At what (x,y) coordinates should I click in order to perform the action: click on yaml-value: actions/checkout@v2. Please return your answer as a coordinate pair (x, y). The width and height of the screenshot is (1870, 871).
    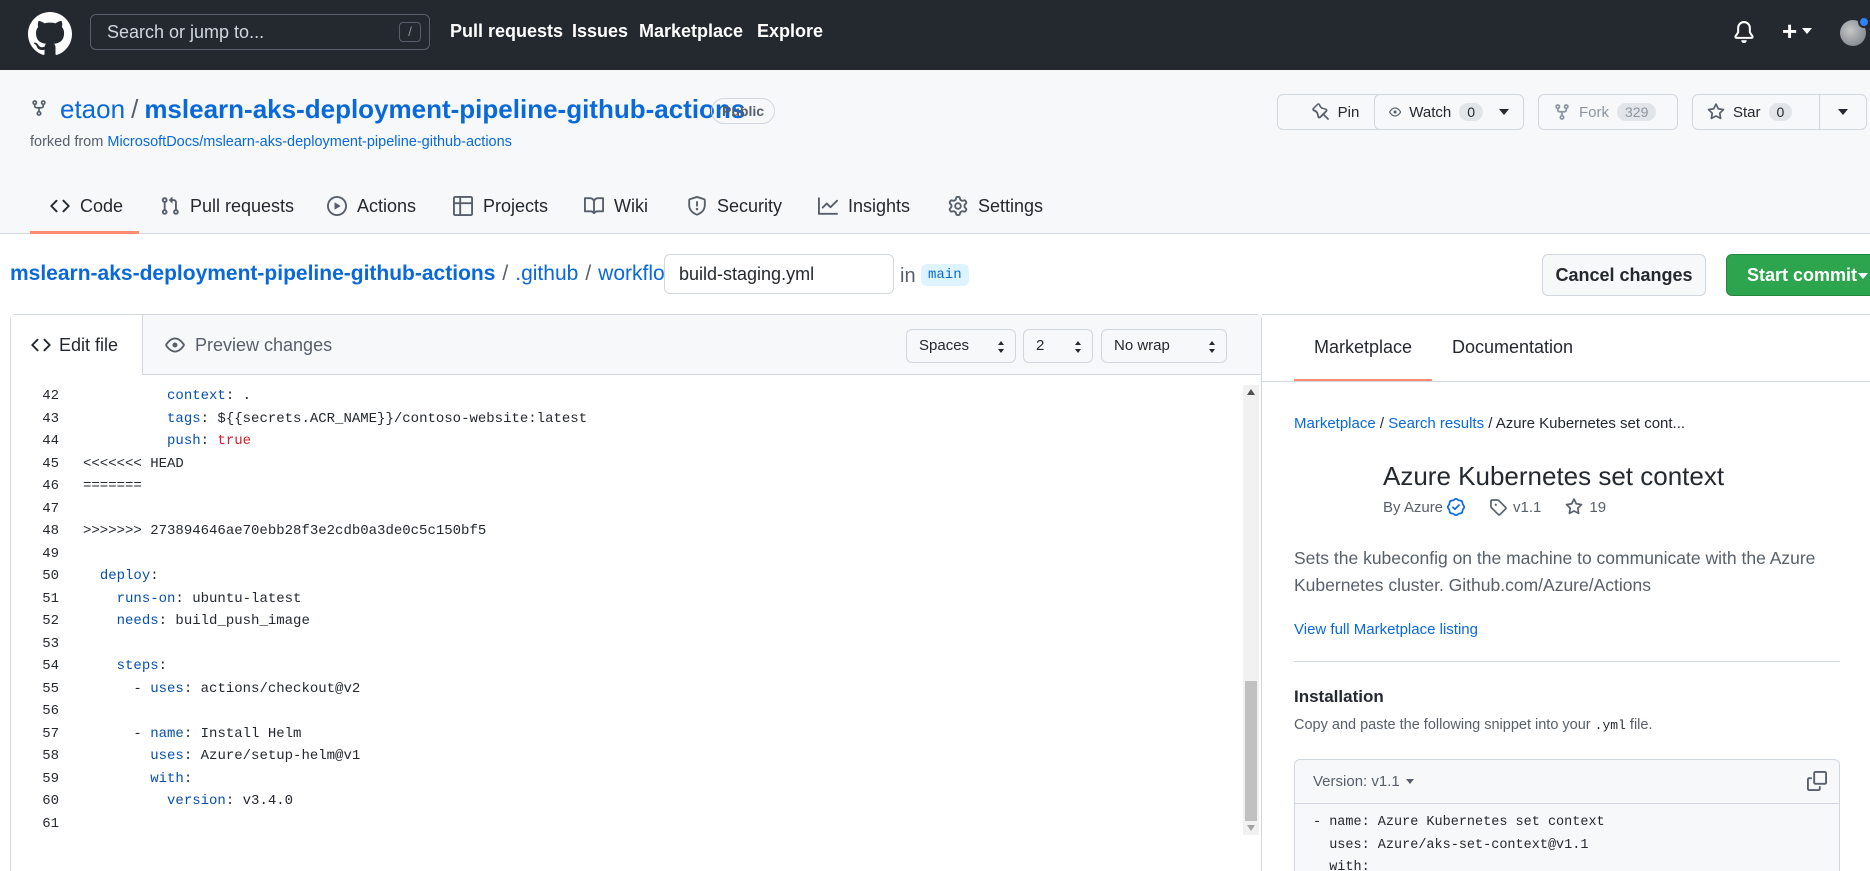
    Looking at the image, I should click on (276, 688).